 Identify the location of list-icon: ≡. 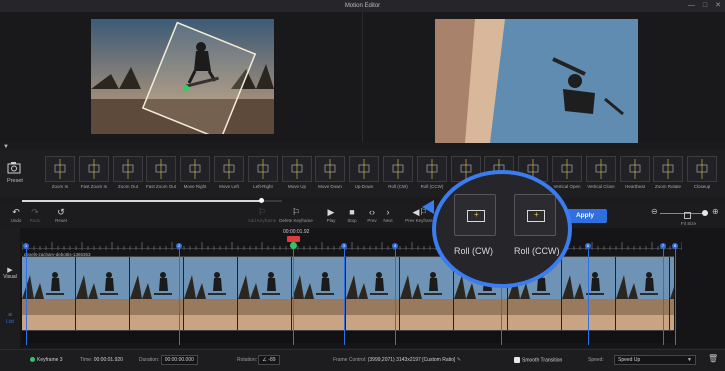
(10, 315).